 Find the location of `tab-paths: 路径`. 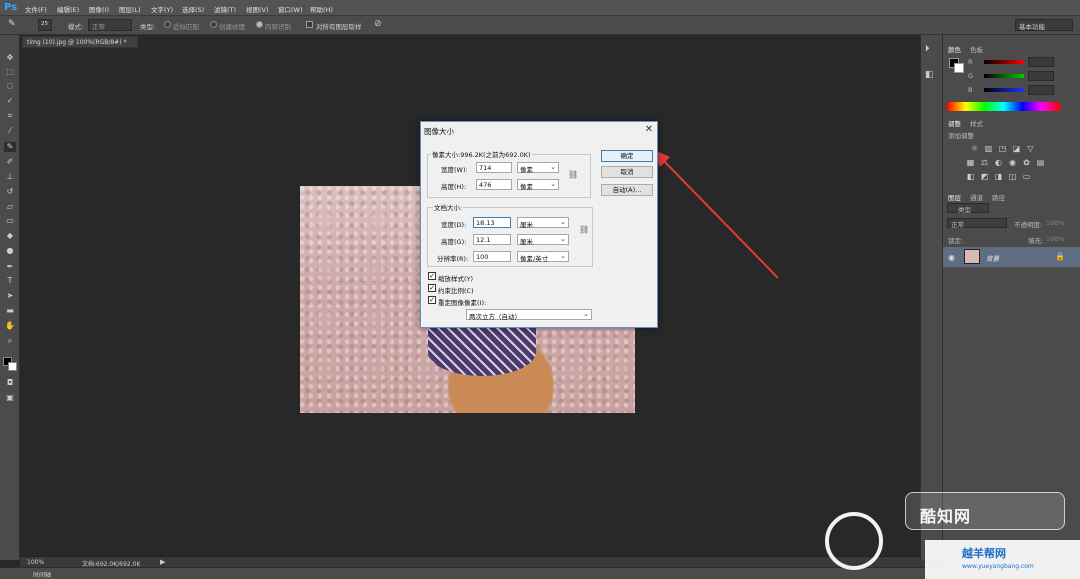

tab-paths: 路径 is located at coordinates (998, 197).